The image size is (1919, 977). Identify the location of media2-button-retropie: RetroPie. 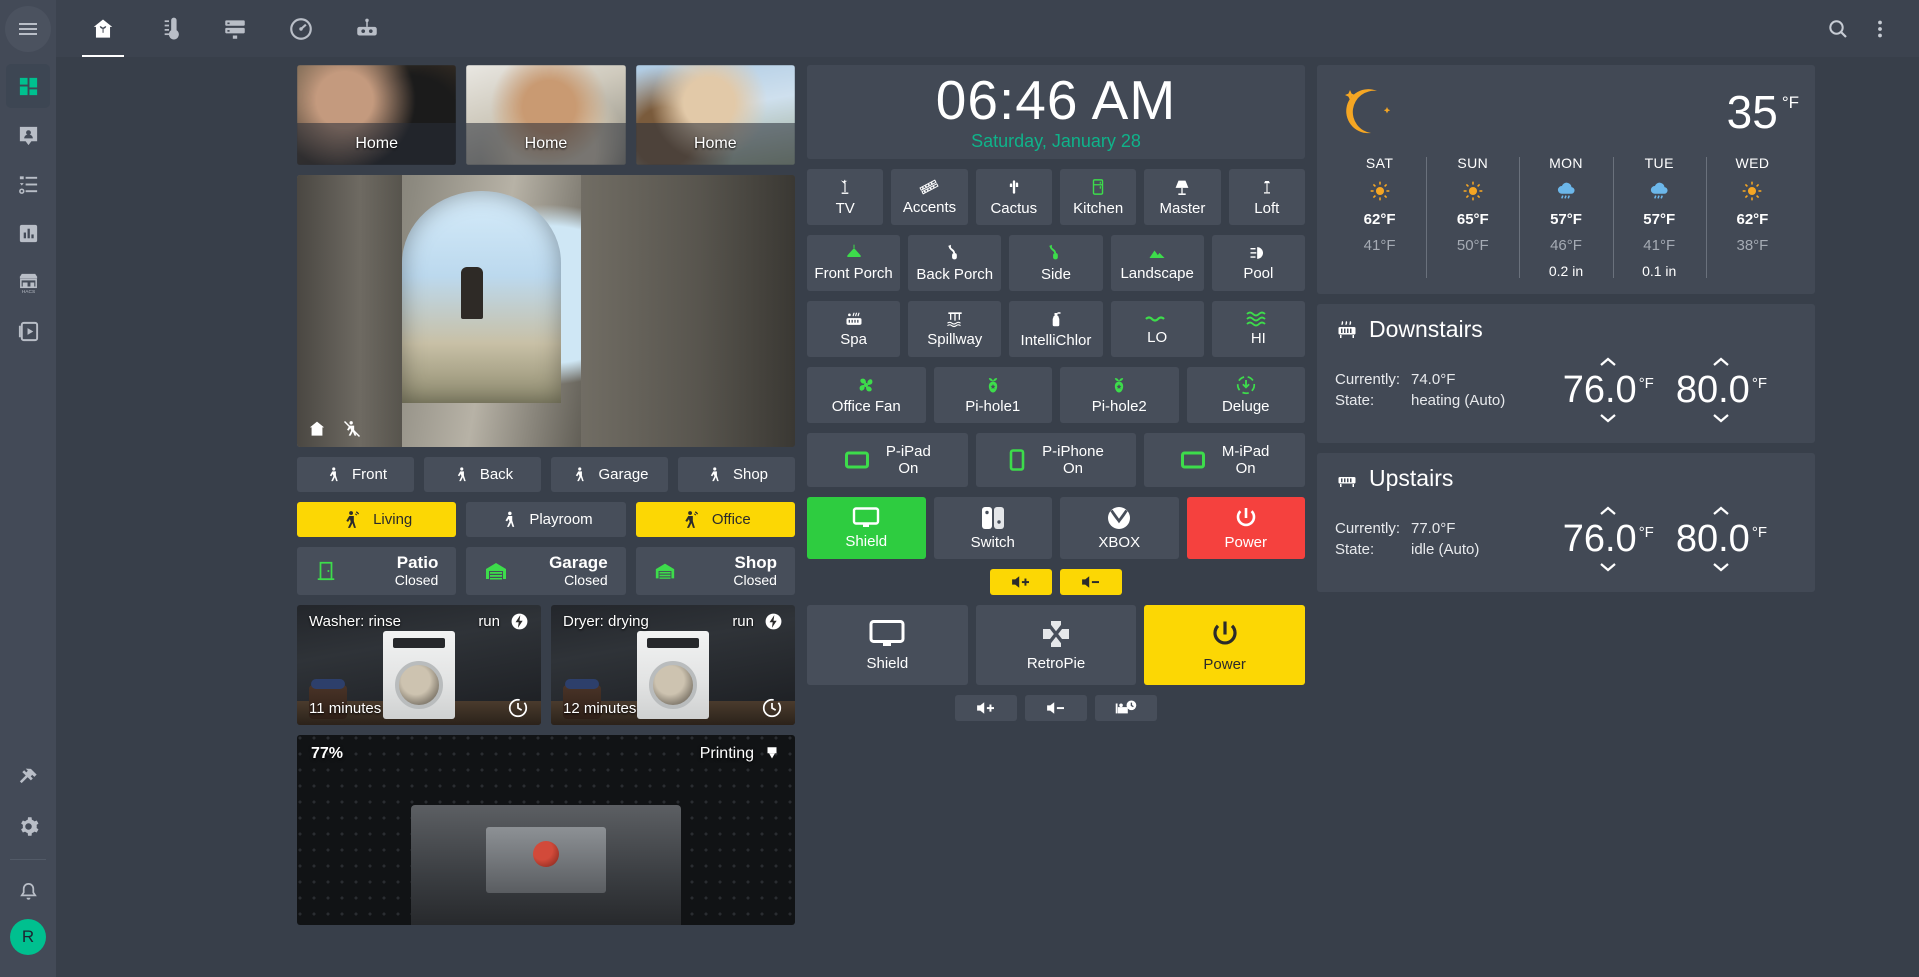
(1056, 645).